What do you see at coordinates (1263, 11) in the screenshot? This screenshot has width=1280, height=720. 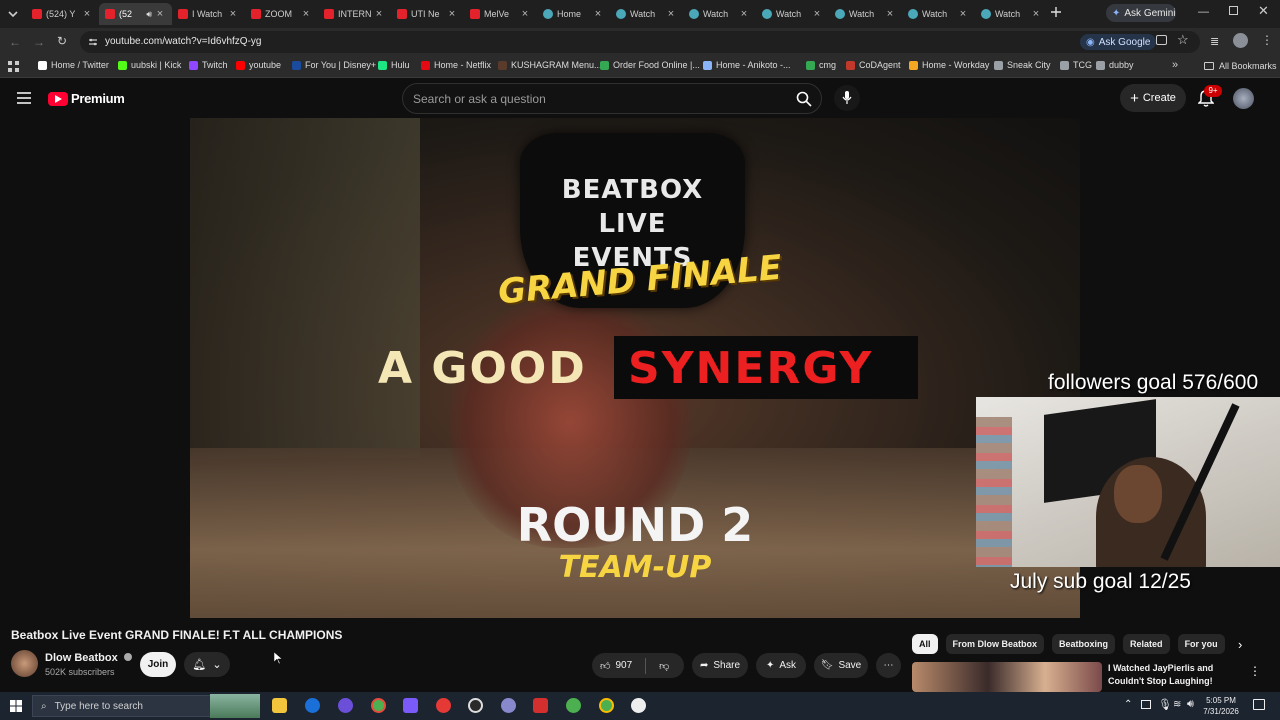 I see `close-window-icon: ✕` at bounding box center [1263, 11].